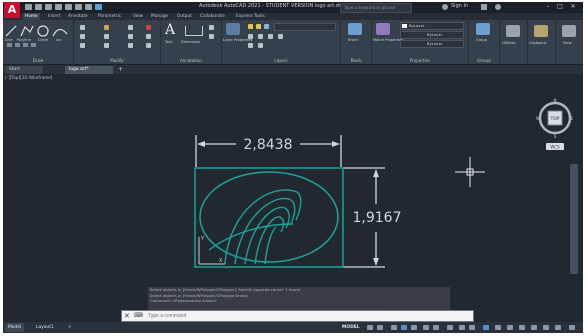 The image size is (586, 336). Describe the element at coordinates (537, 43) in the screenshot. I see `clipboard-label: Clipboard` at that location.